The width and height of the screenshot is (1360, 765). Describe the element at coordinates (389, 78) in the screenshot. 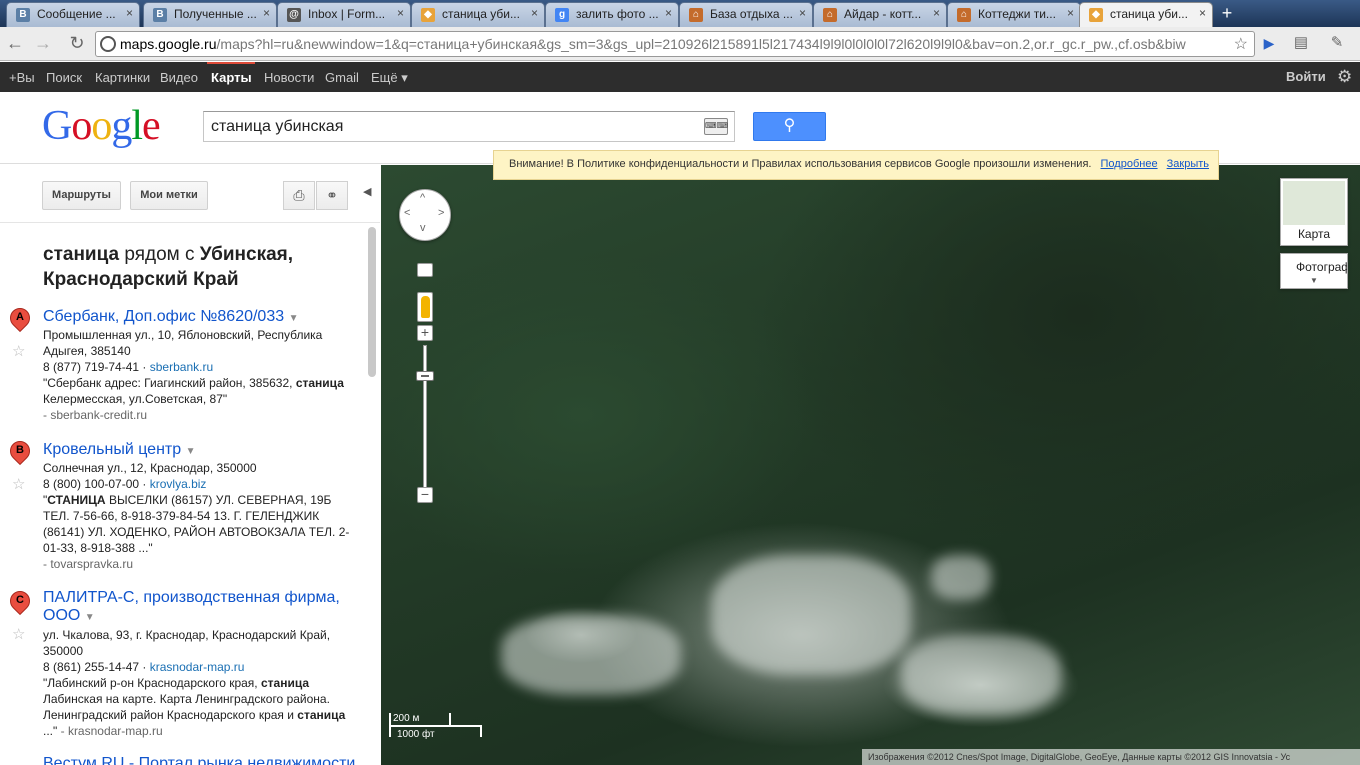

I see `gbar-more: Ещё ▾` at that location.